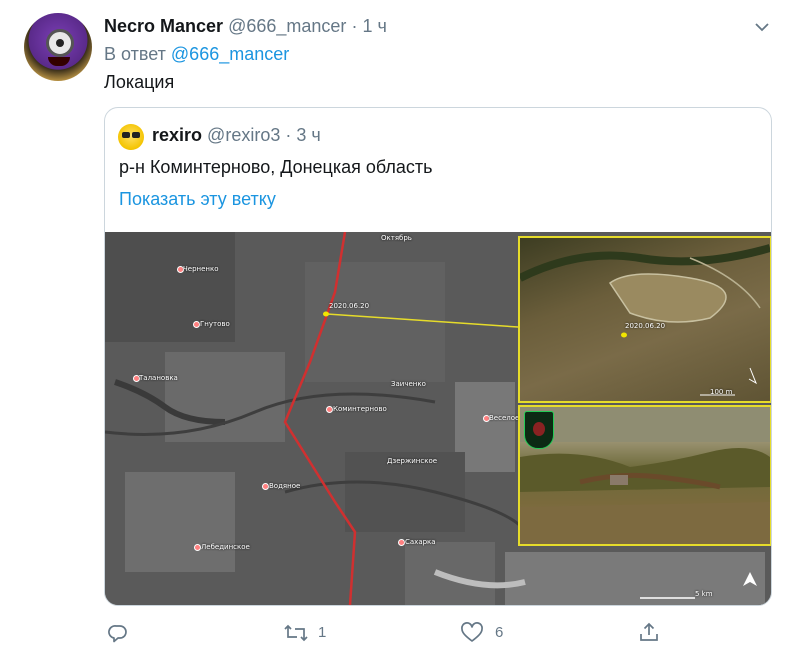 This screenshot has height=656, width=802. I want to click on author-avatar, so click(58, 47).